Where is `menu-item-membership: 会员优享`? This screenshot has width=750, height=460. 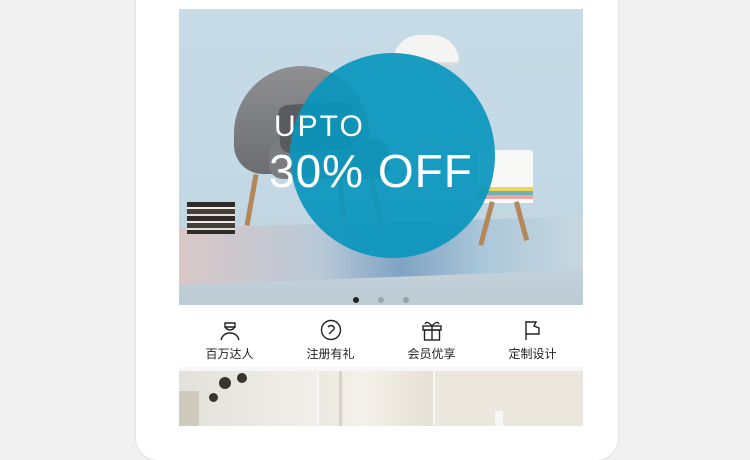 menu-item-membership: 会员优享 is located at coordinates (431, 336).